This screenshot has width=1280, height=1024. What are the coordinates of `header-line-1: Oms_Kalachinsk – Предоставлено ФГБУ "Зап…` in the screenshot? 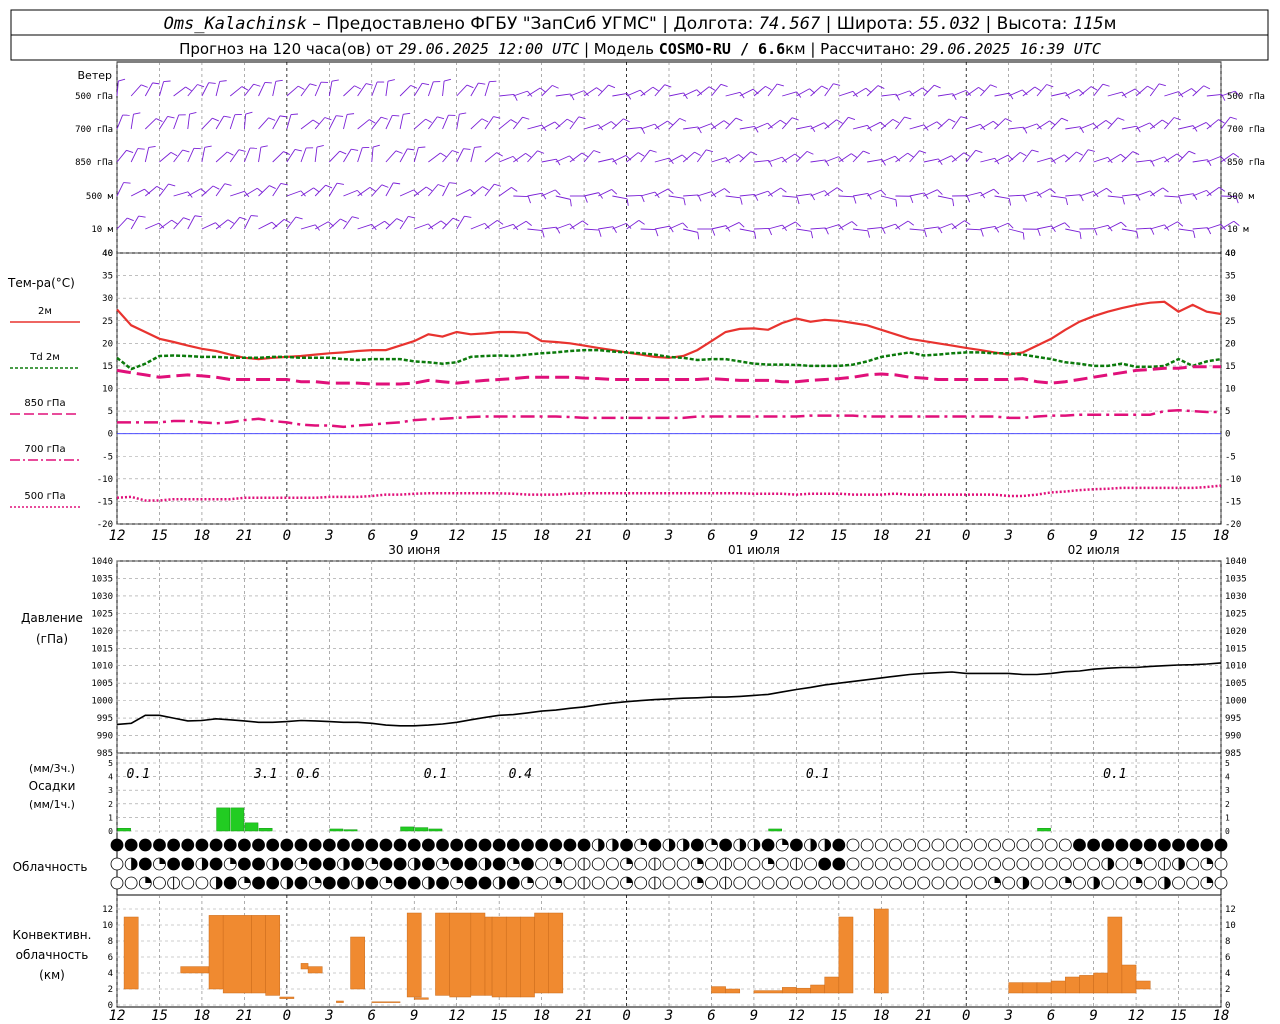 It's located at (640, 24).